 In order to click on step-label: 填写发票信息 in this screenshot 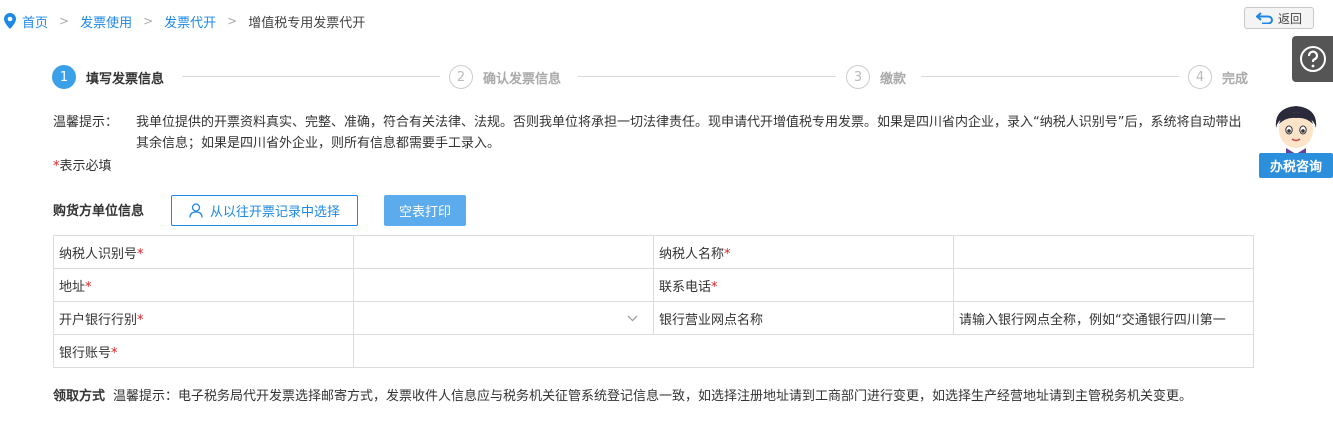, I will do `click(125, 79)`.